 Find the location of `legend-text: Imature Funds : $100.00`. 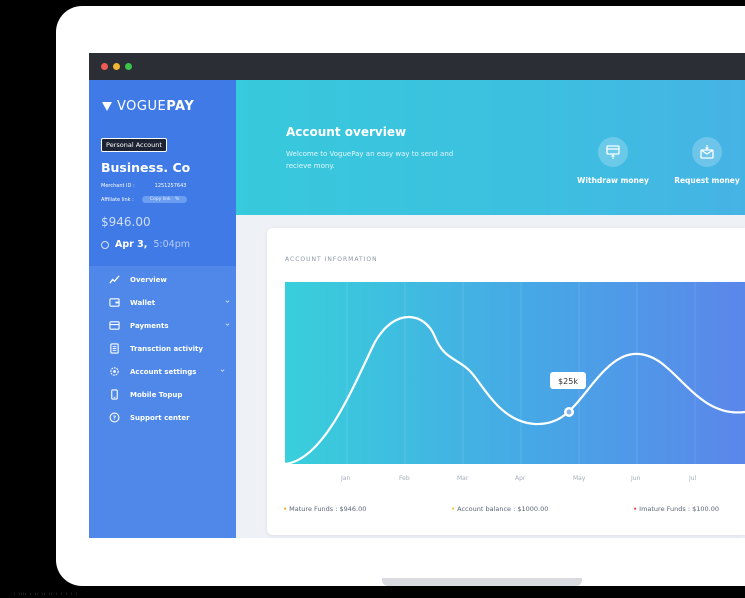

legend-text: Imature Funds : $100.00 is located at coordinates (679, 509).